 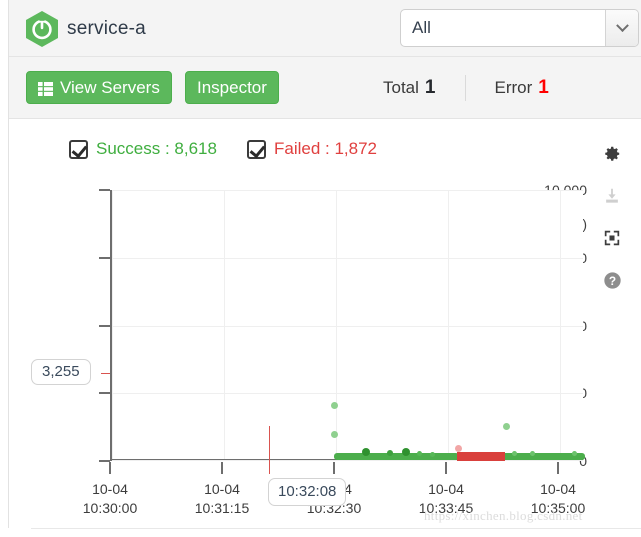 I want to click on spring-boot-power-hexagon-icon, so click(x=42, y=29).